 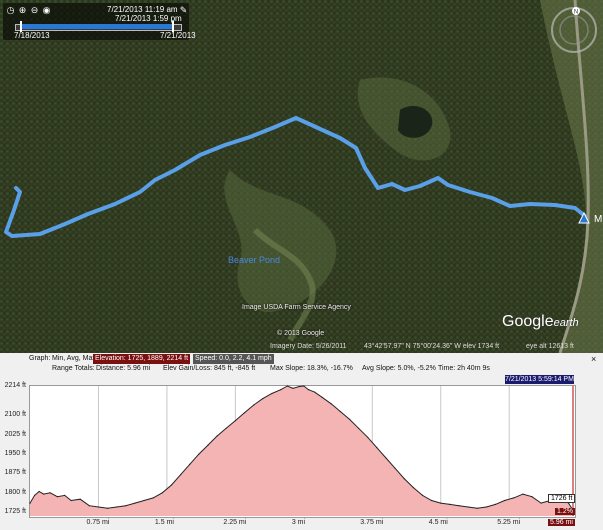 What do you see at coordinates (298, 522) in the screenshot?
I see `x-tick-label: 3 mi` at bounding box center [298, 522].